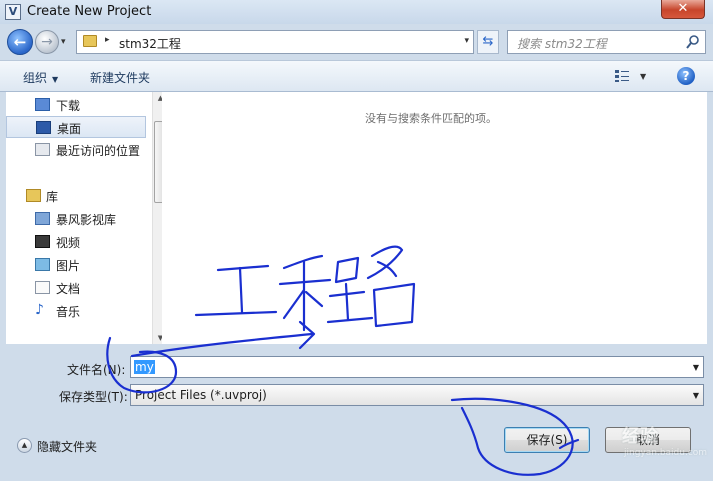 The image size is (713, 481). I want to click on sidebar-item-pictures: 图片, so click(76, 265).